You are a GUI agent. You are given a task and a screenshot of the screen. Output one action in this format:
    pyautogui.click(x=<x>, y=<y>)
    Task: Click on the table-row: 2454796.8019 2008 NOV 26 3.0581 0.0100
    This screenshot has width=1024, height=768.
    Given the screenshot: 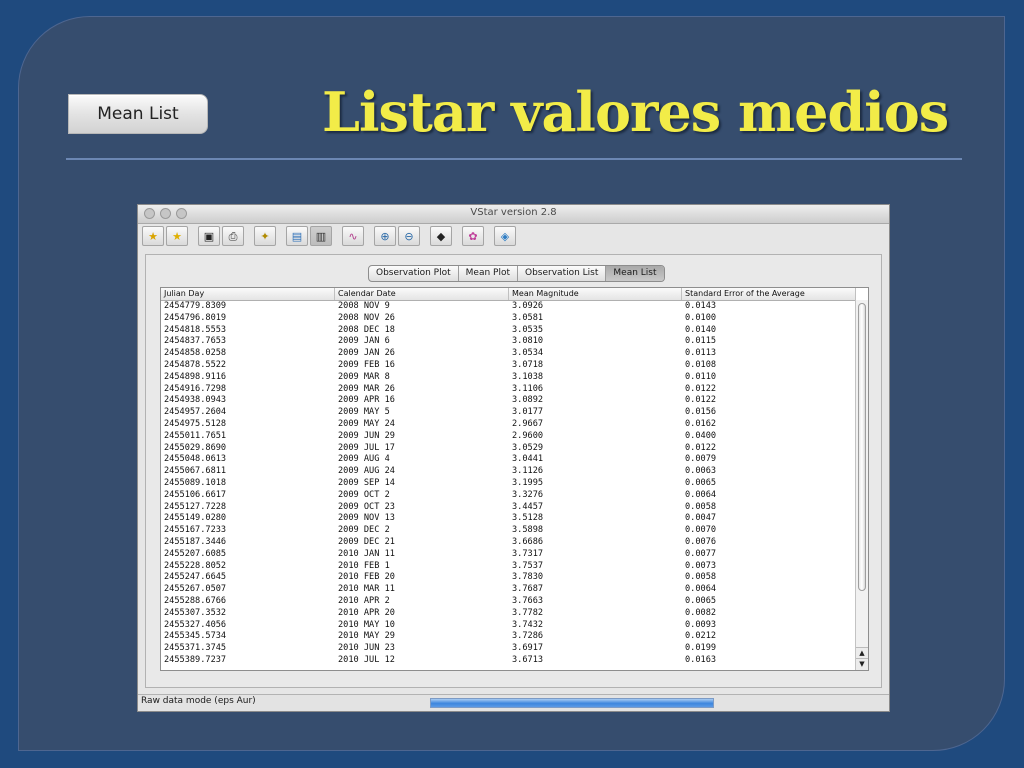 What is the action you would take?
    pyautogui.click(x=508, y=319)
    